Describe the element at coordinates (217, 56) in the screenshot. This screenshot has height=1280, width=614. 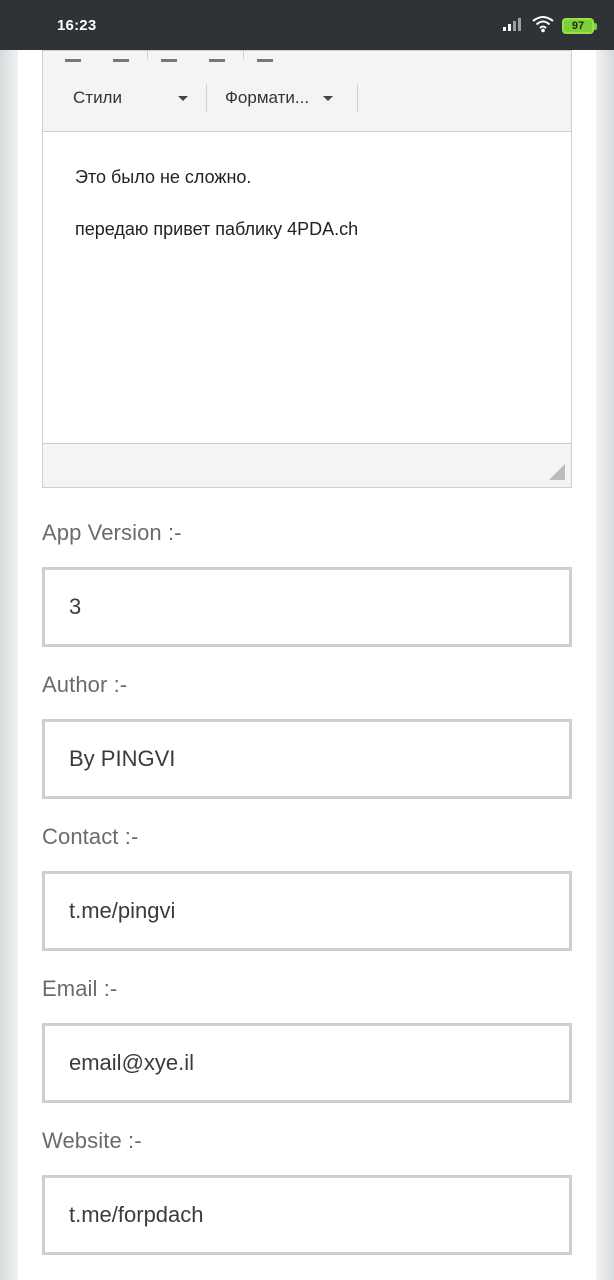
I see `indent-icon` at that location.